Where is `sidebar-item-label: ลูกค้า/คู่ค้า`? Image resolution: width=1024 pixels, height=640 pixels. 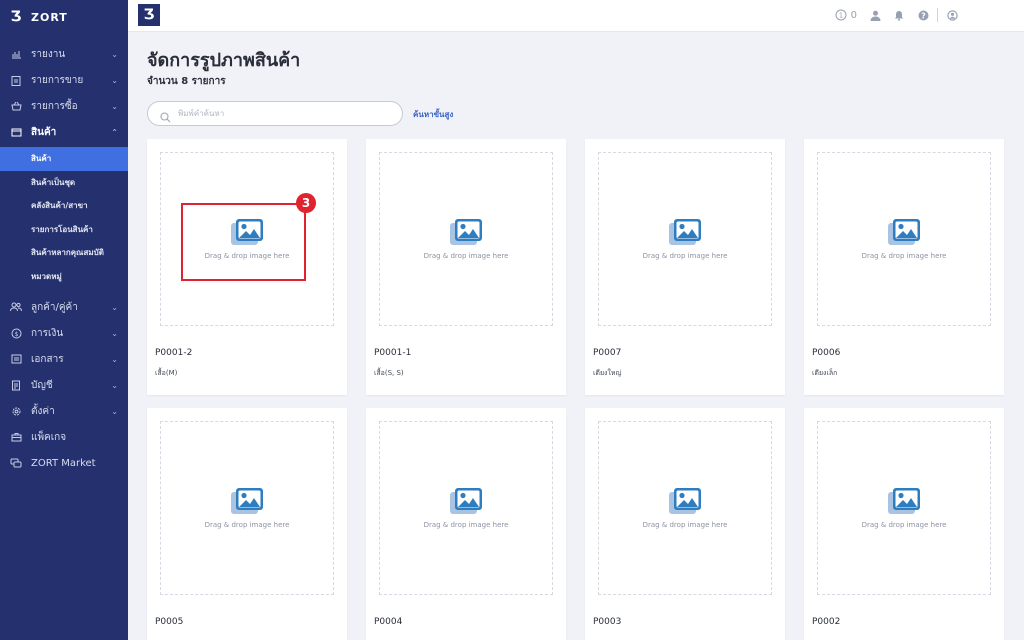 sidebar-item-label: ลูกค้า/คู่ค้า is located at coordinates (54, 307).